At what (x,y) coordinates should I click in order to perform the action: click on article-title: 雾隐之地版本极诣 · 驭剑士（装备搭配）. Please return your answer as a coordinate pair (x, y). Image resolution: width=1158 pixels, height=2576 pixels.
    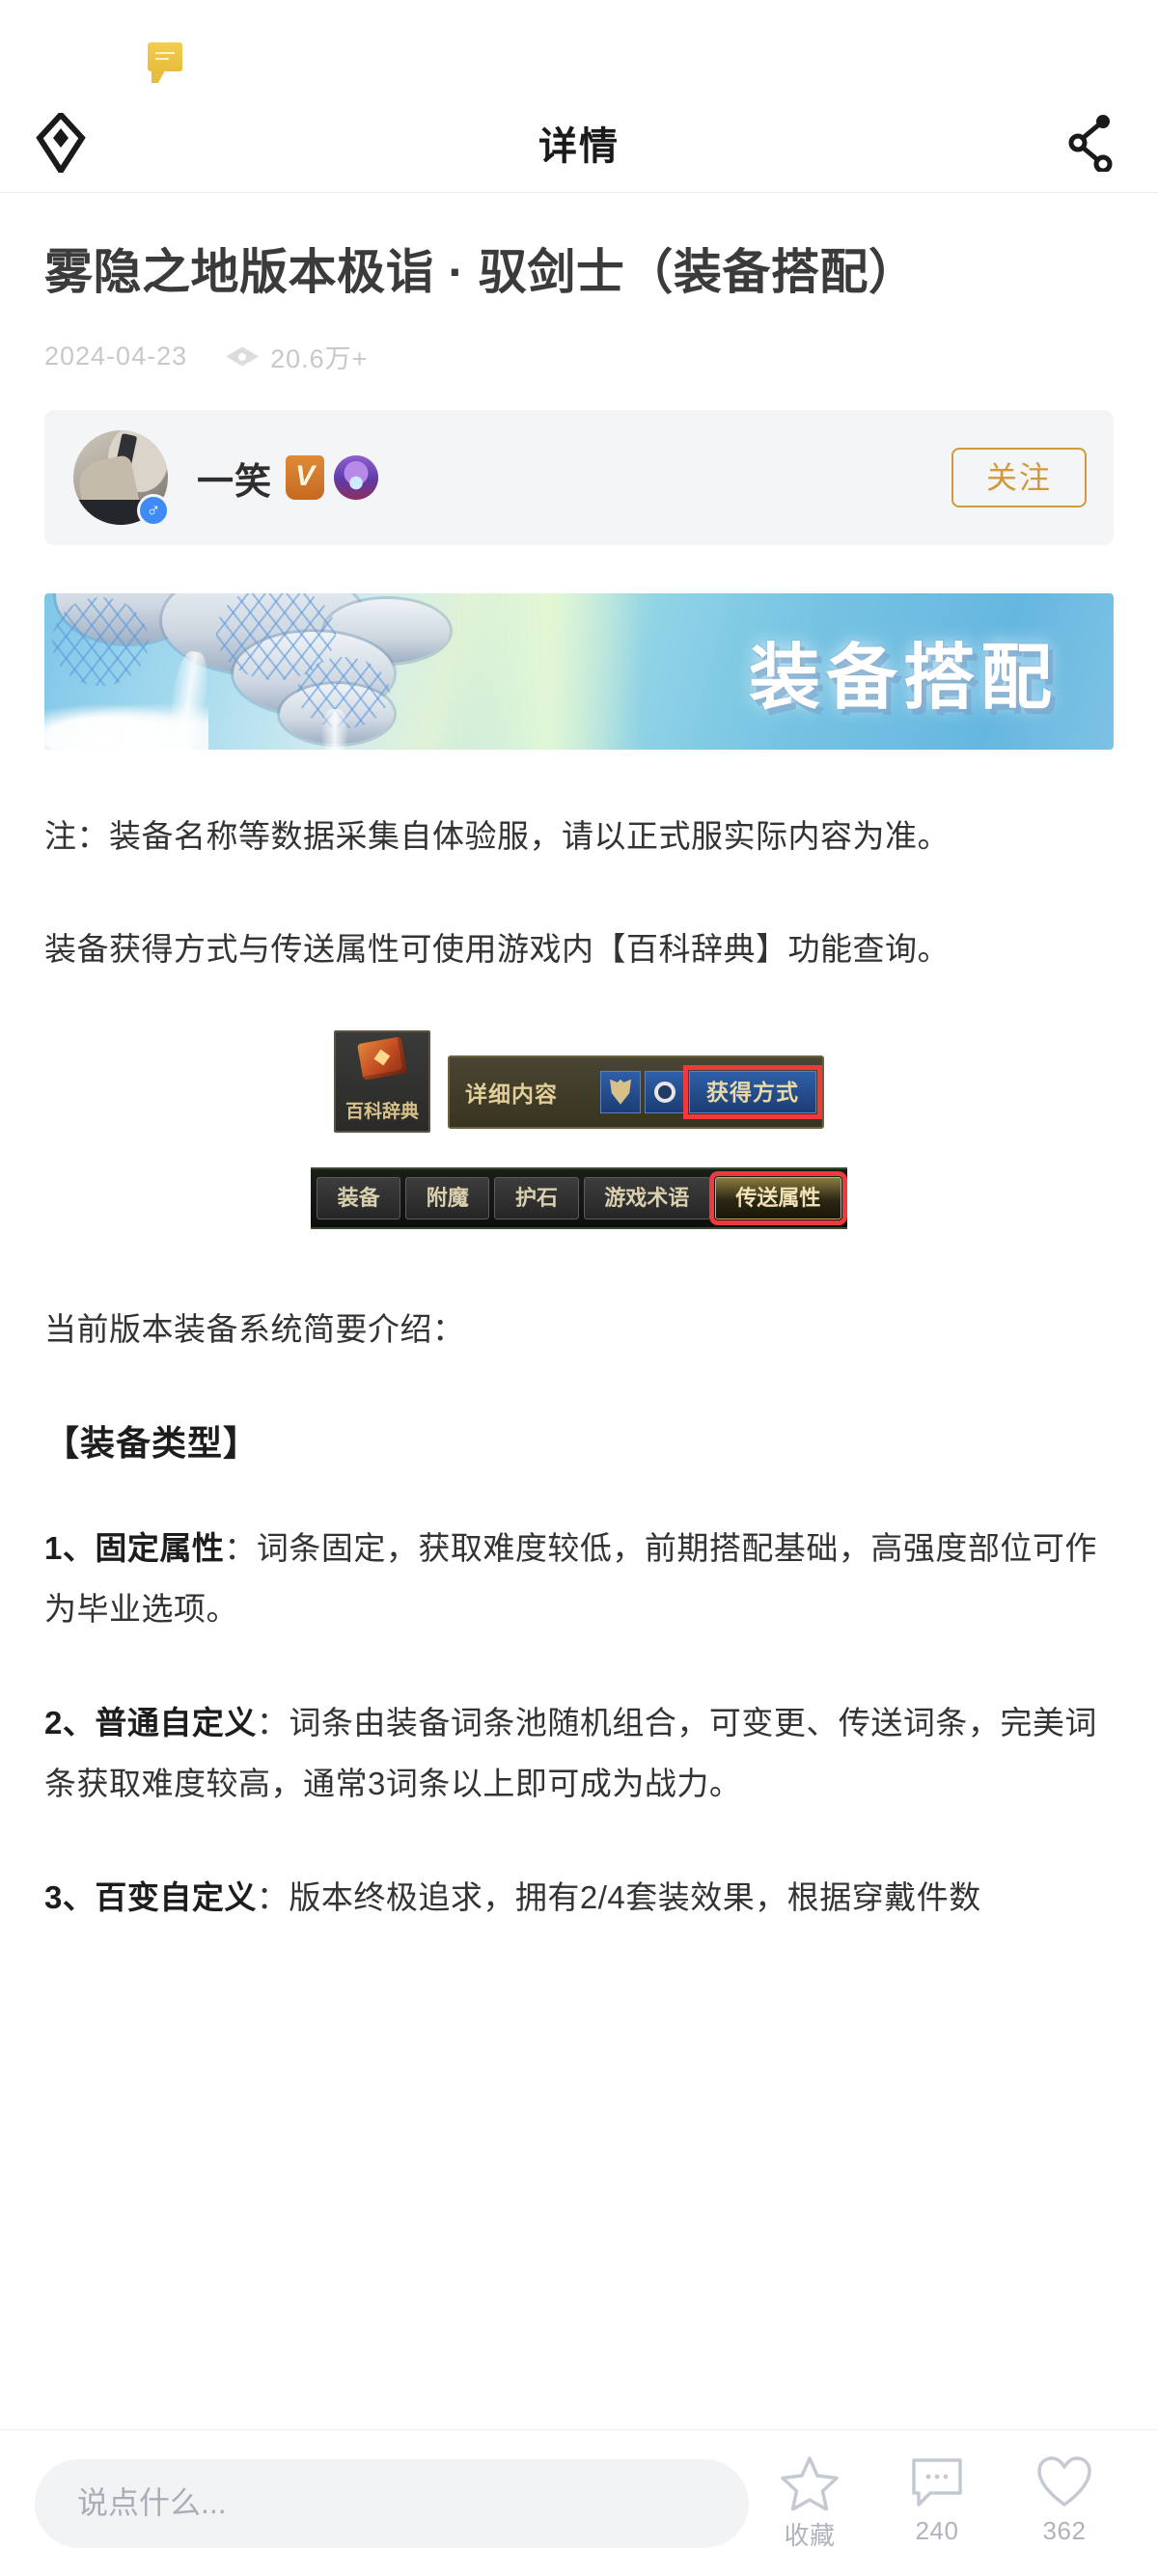
    Looking at the image, I should click on (481, 272).